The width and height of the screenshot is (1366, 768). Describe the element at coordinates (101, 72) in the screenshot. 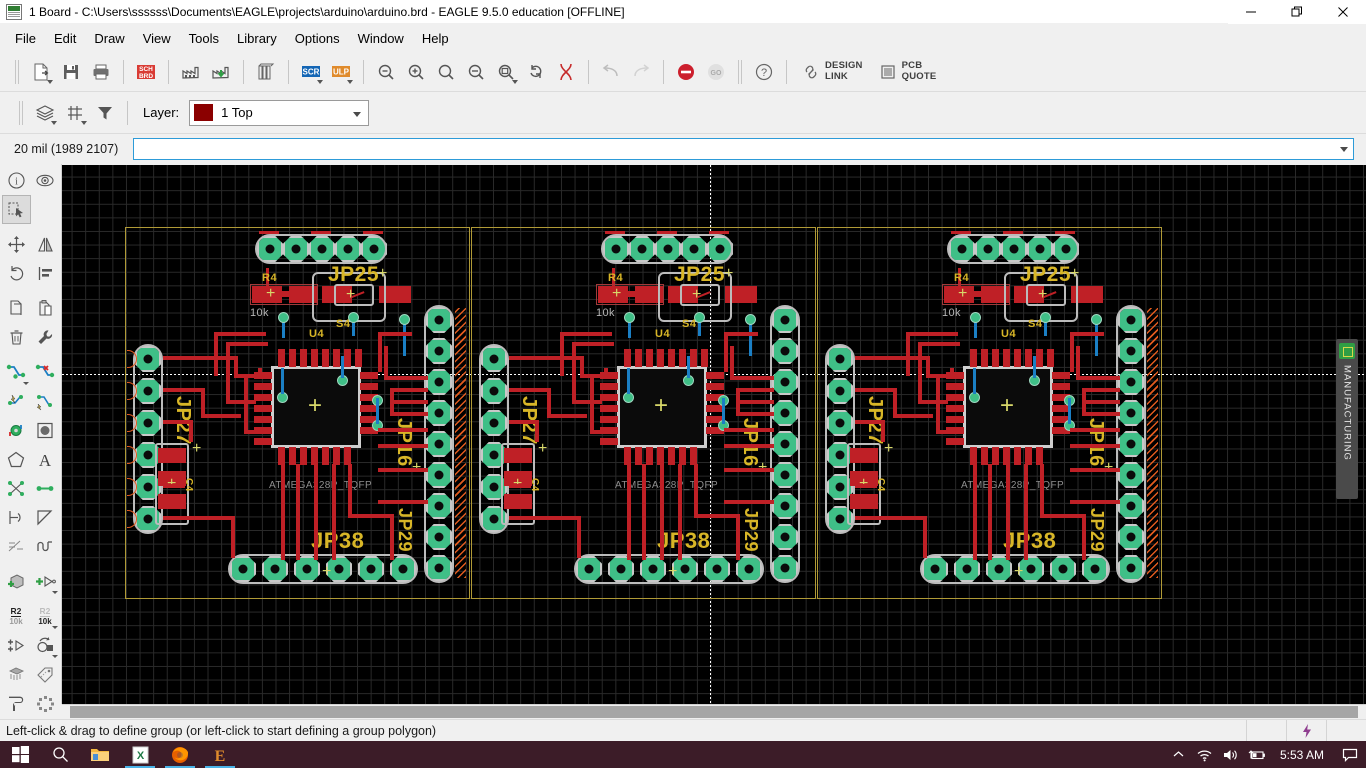

I see `print-icon` at that location.